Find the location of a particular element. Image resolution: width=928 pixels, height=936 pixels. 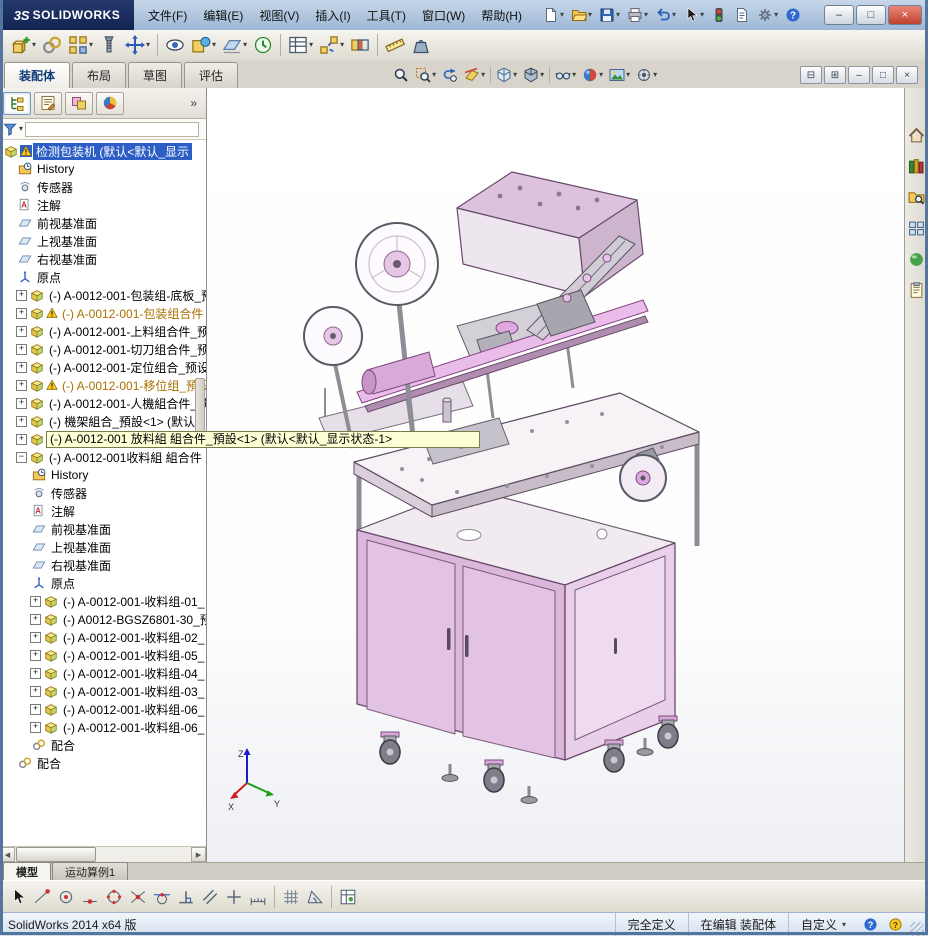

tree-horizontal-scrollbar: ◀ ▶ is located at coordinates (103, 854).